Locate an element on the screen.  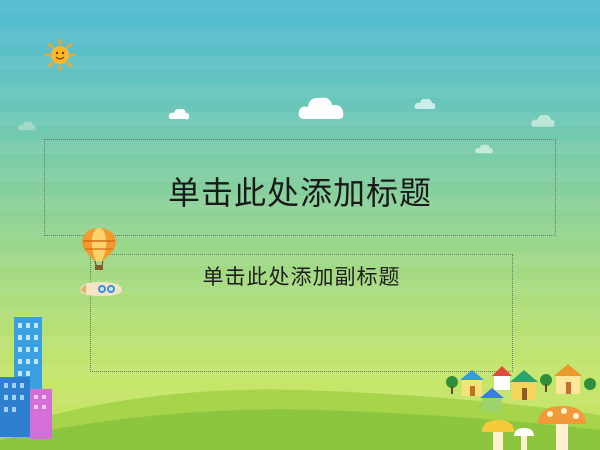
buildings-icon is located at coordinates (26, 378).